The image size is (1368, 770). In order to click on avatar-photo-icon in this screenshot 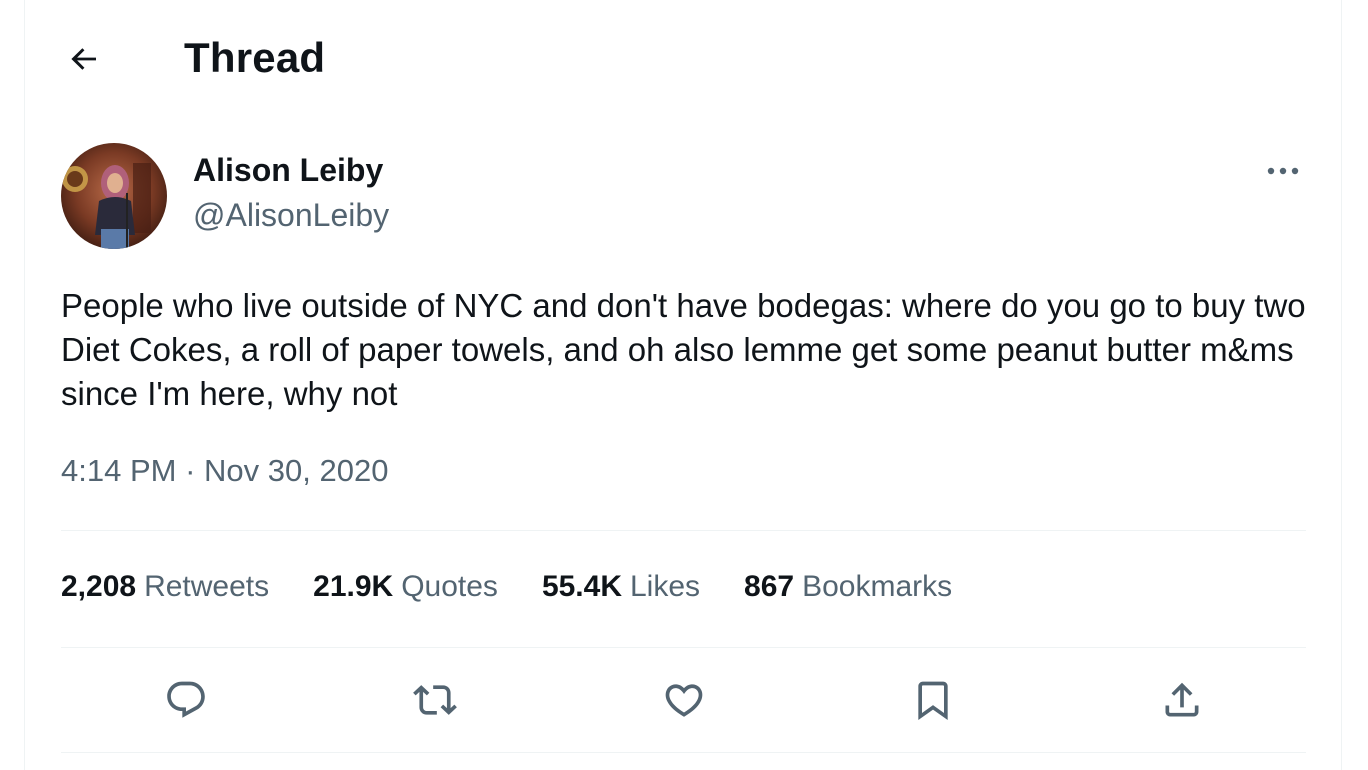, I will do `click(114, 196)`.